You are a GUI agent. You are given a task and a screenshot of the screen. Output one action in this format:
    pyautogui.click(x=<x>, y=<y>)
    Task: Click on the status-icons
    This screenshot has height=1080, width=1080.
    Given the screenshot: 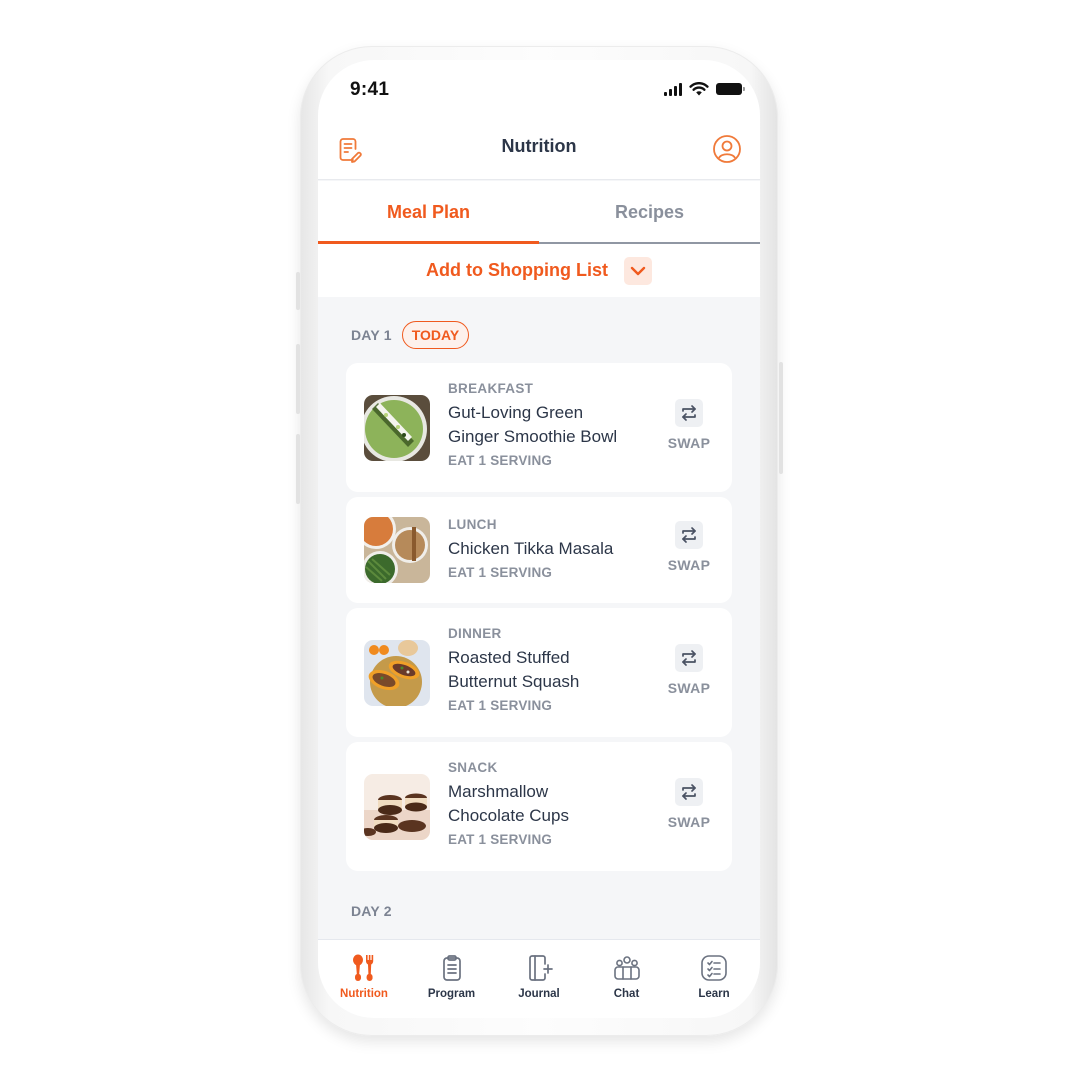 What is the action you would take?
    pyautogui.click(x=704, y=89)
    